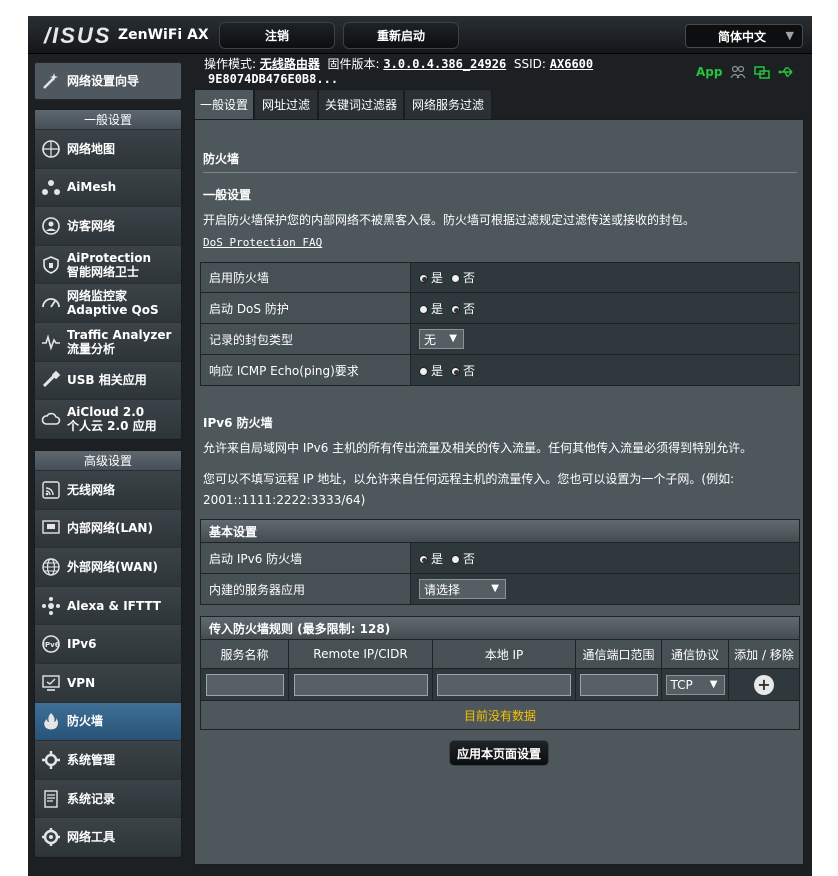  What do you see at coordinates (431, 558) in the screenshot?
I see `ipv6-firewall-yes: 是` at bounding box center [431, 558].